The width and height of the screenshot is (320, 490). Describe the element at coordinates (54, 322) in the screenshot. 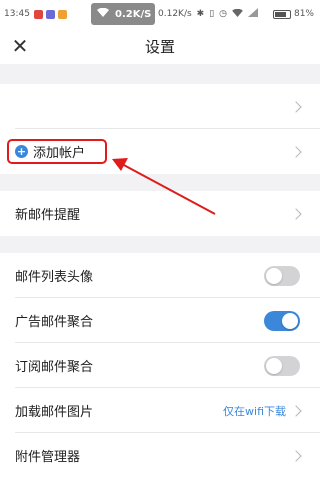

I see `ad-aggregate-label: 广告邮件聚合` at that location.